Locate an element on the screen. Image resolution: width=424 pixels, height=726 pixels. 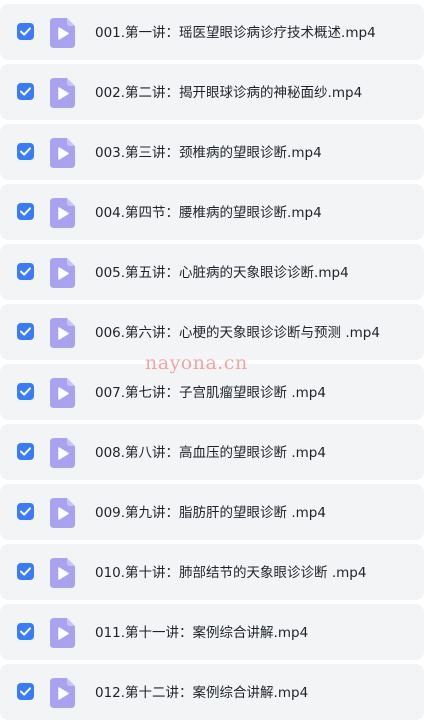
file-row: 002.第二讲：揭开眼球诊病的神秘面纱.mp4 is located at coordinates (212, 92).